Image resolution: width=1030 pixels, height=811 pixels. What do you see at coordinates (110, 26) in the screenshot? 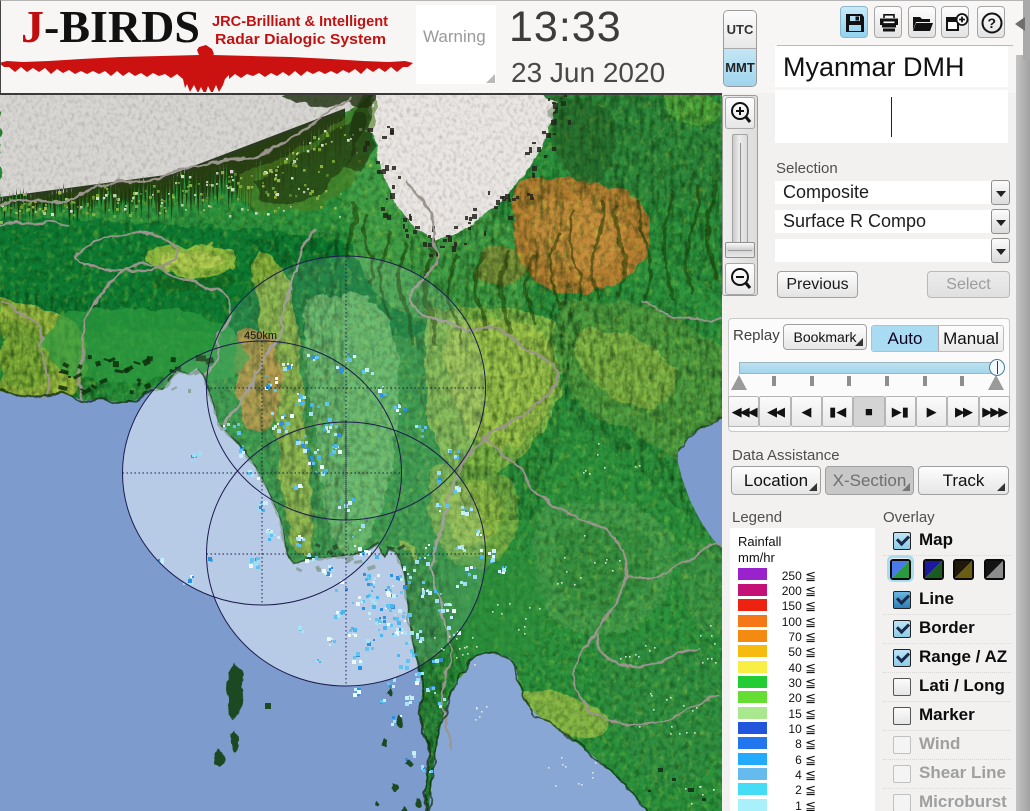
I see `svg-text: J-BIRDS` at bounding box center [110, 26].